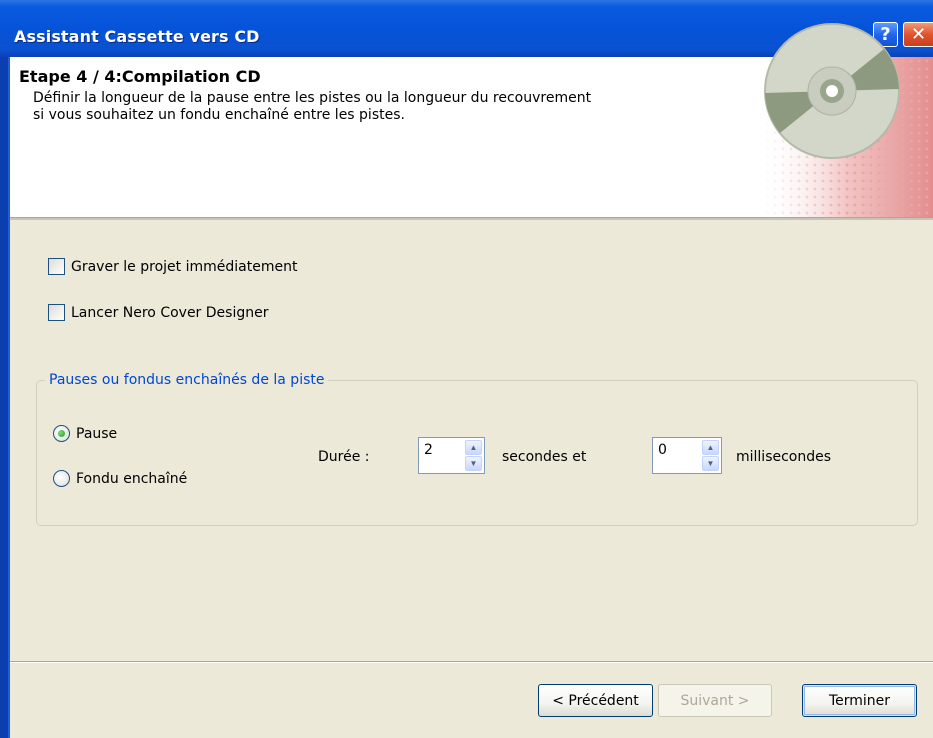 The width and height of the screenshot is (933, 738). I want to click on radio-pause: Pause, so click(85, 433).